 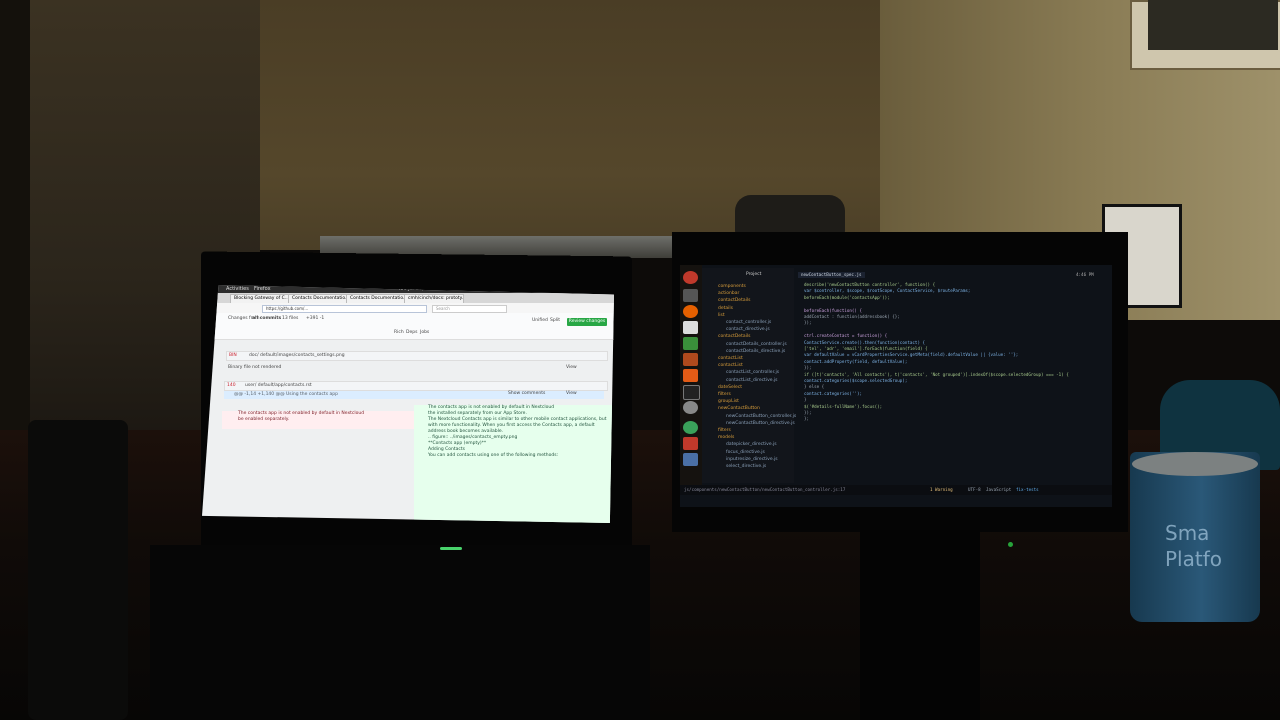 What do you see at coordinates (526, 394) in the screenshot?
I see `show-comments-checkbox: Show comments` at bounding box center [526, 394].